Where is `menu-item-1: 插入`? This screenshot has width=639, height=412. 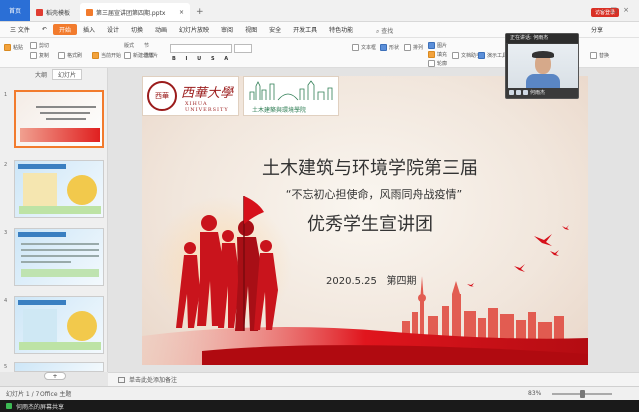
menu-item-1: 插入 is located at coordinates (89, 29).